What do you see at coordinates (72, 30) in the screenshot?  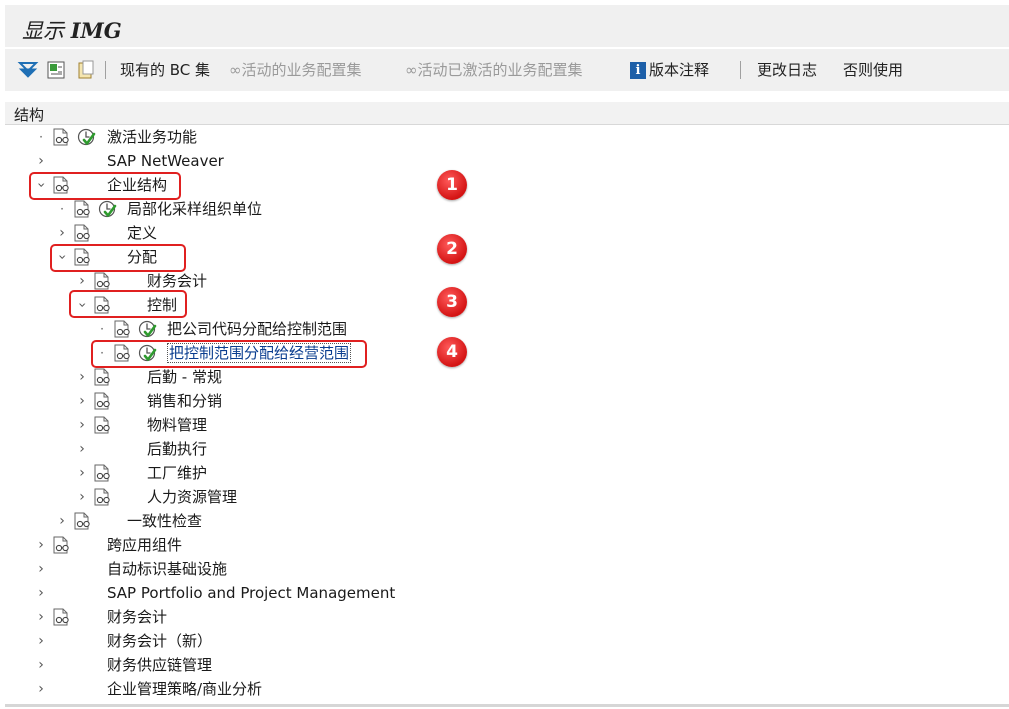 I see `window-title: 显示 IMG` at bounding box center [72, 30].